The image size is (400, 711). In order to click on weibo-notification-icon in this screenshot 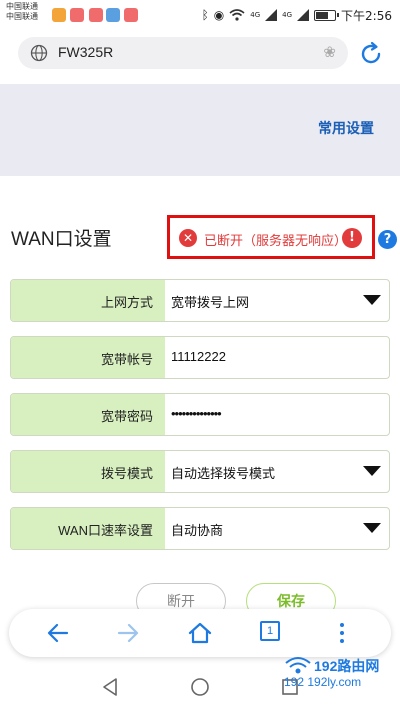, I will do `click(59, 15)`.